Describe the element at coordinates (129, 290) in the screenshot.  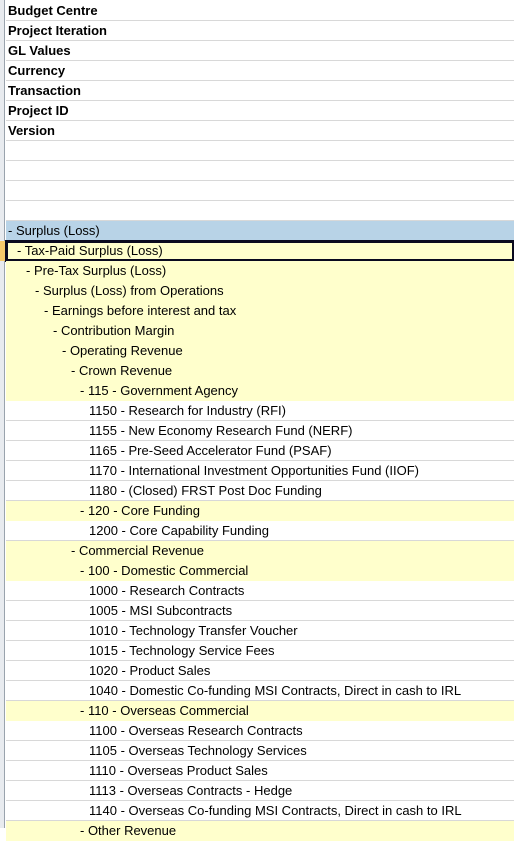
I see `node-label: - Surplus (Loss) from Operations` at that location.